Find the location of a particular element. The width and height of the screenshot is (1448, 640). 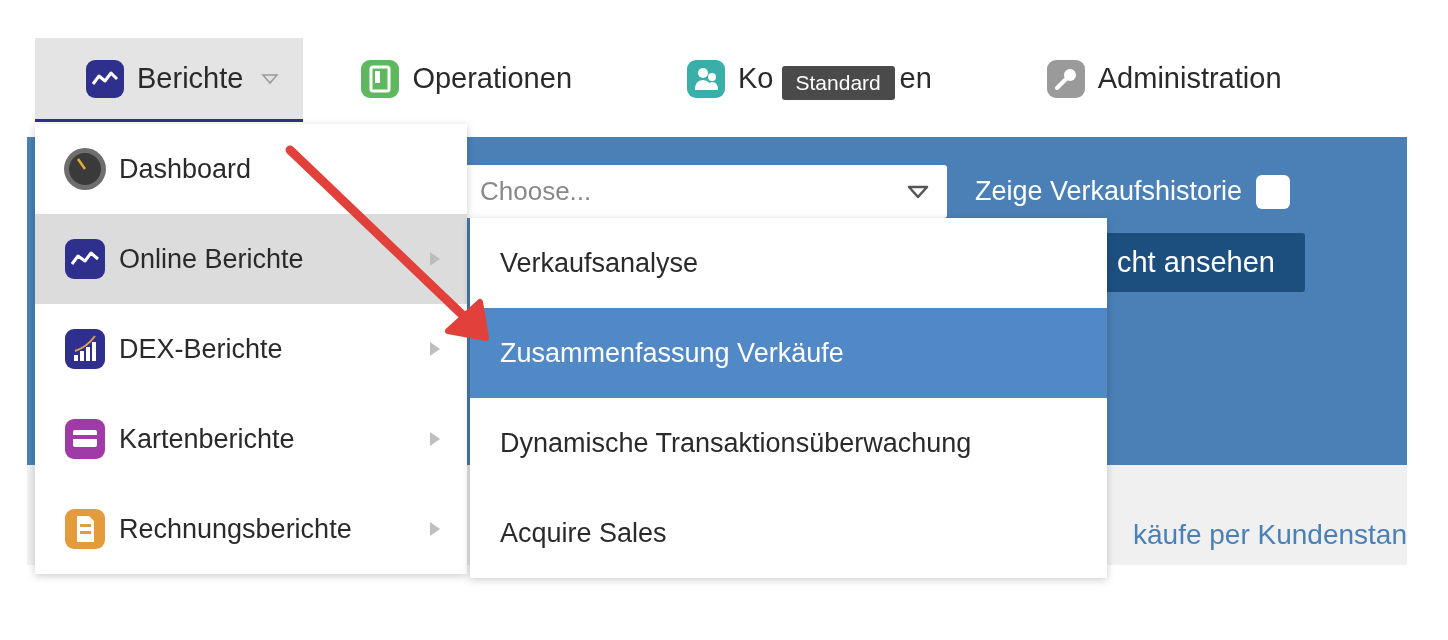

gauge-icon is located at coordinates (85, 169).